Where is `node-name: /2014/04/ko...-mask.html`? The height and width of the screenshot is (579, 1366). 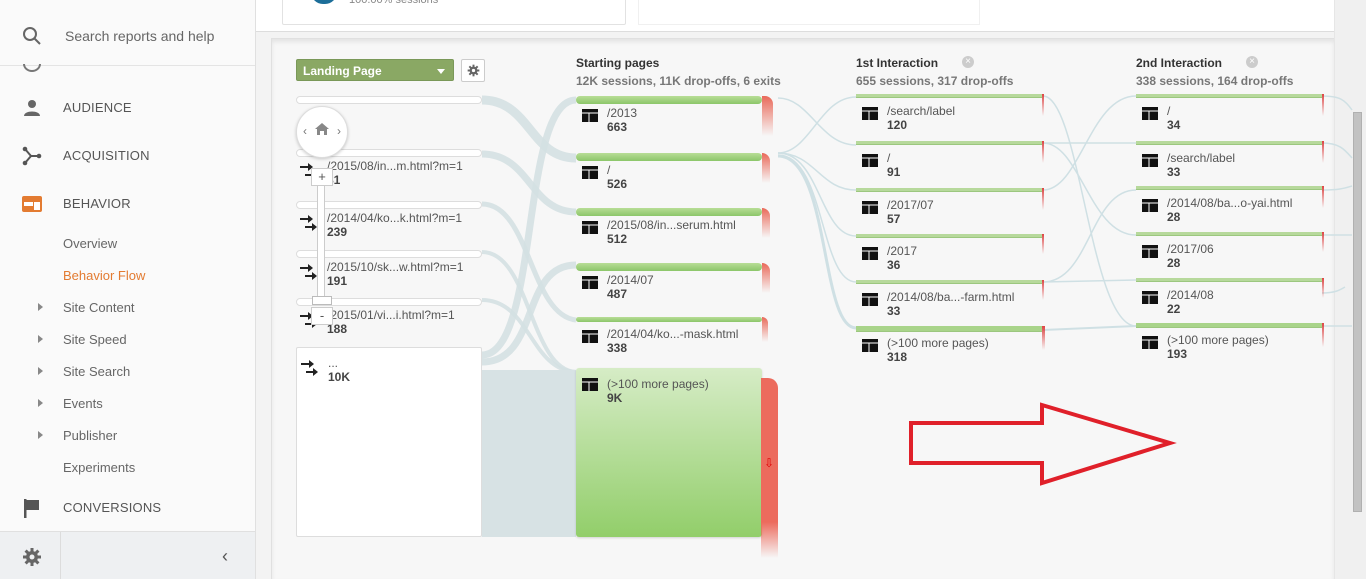 node-name: /2014/04/ko...-mask.html is located at coordinates (673, 334).